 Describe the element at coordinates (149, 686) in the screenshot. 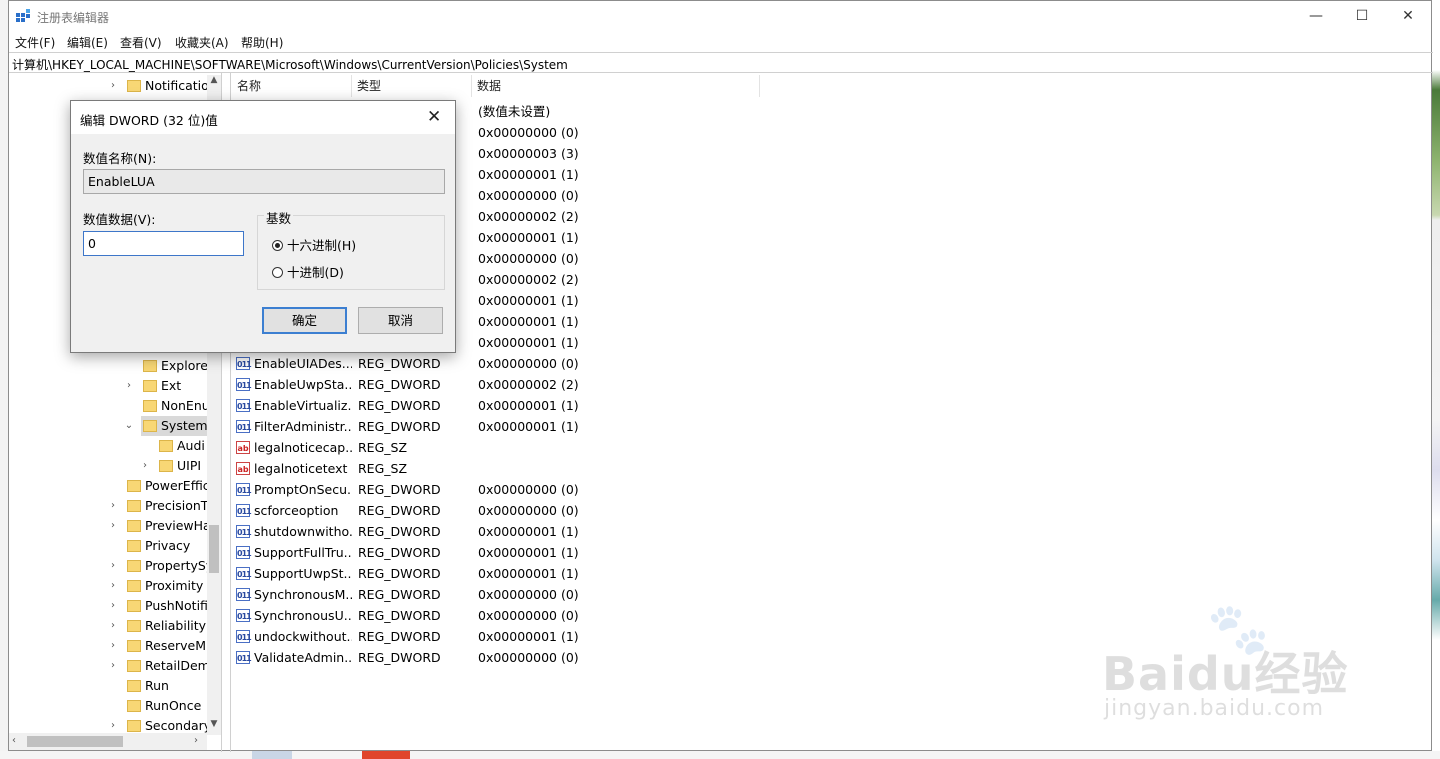

I see `tree-node: Run` at that location.